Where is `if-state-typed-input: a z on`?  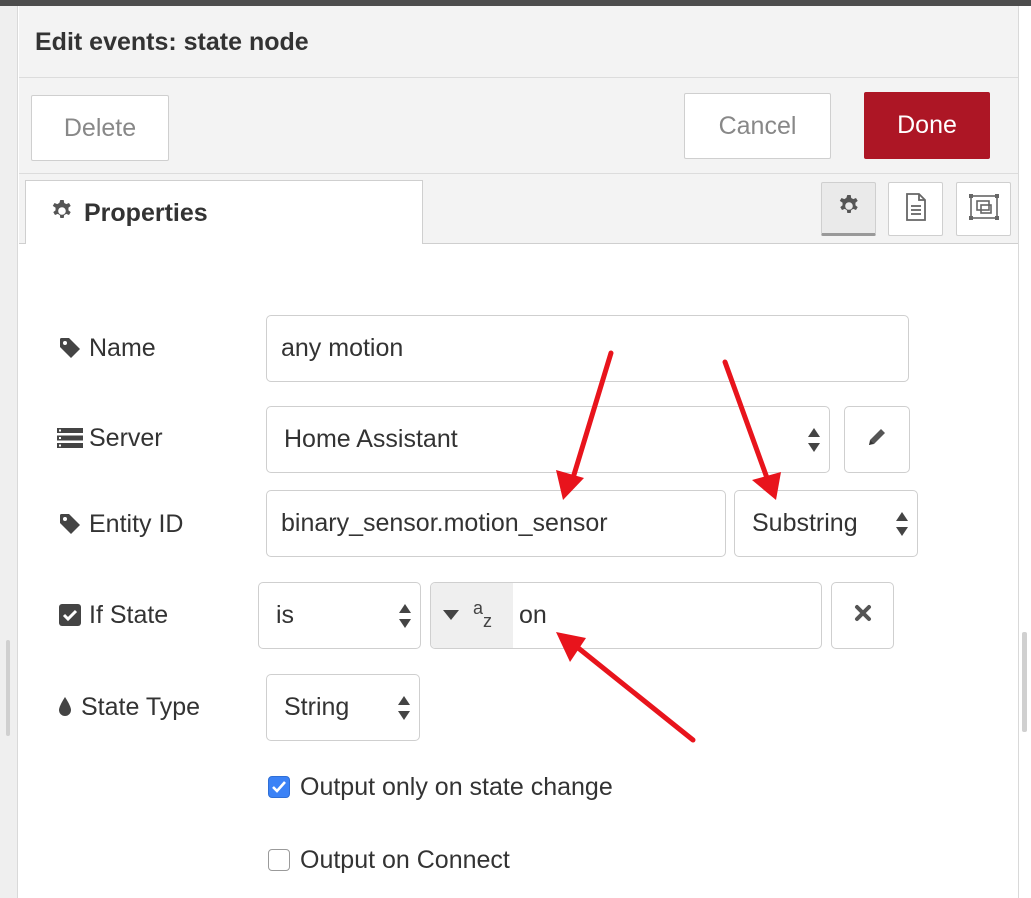 if-state-typed-input: a z on is located at coordinates (626, 615).